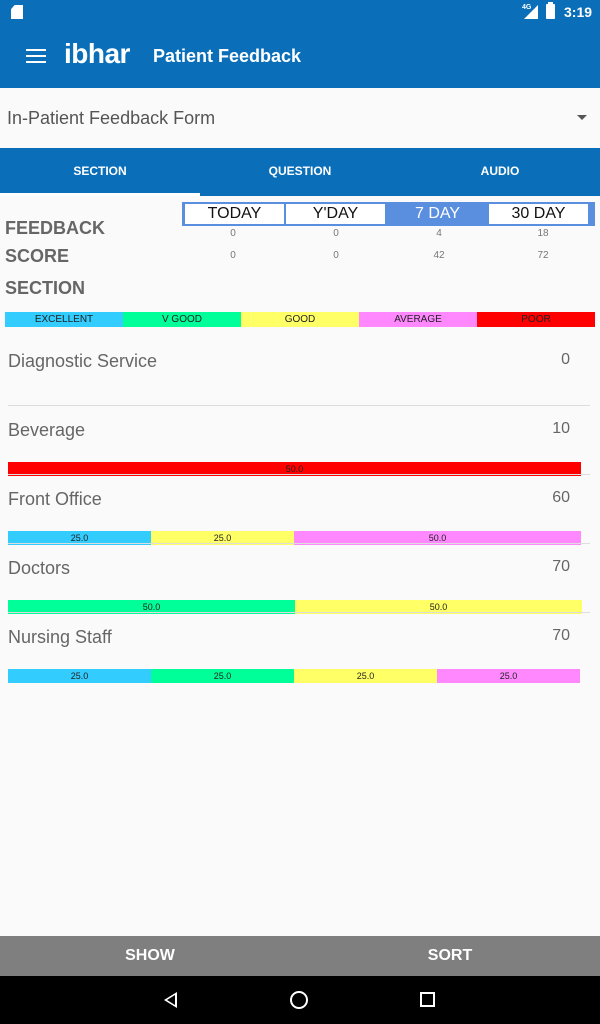 The width and height of the screenshot is (600, 1024). What do you see at coordinates (300, 579) in the screenshot?
I see `section-row: Doctors 70 50.0 50.0` at bounding box center [300, 579].